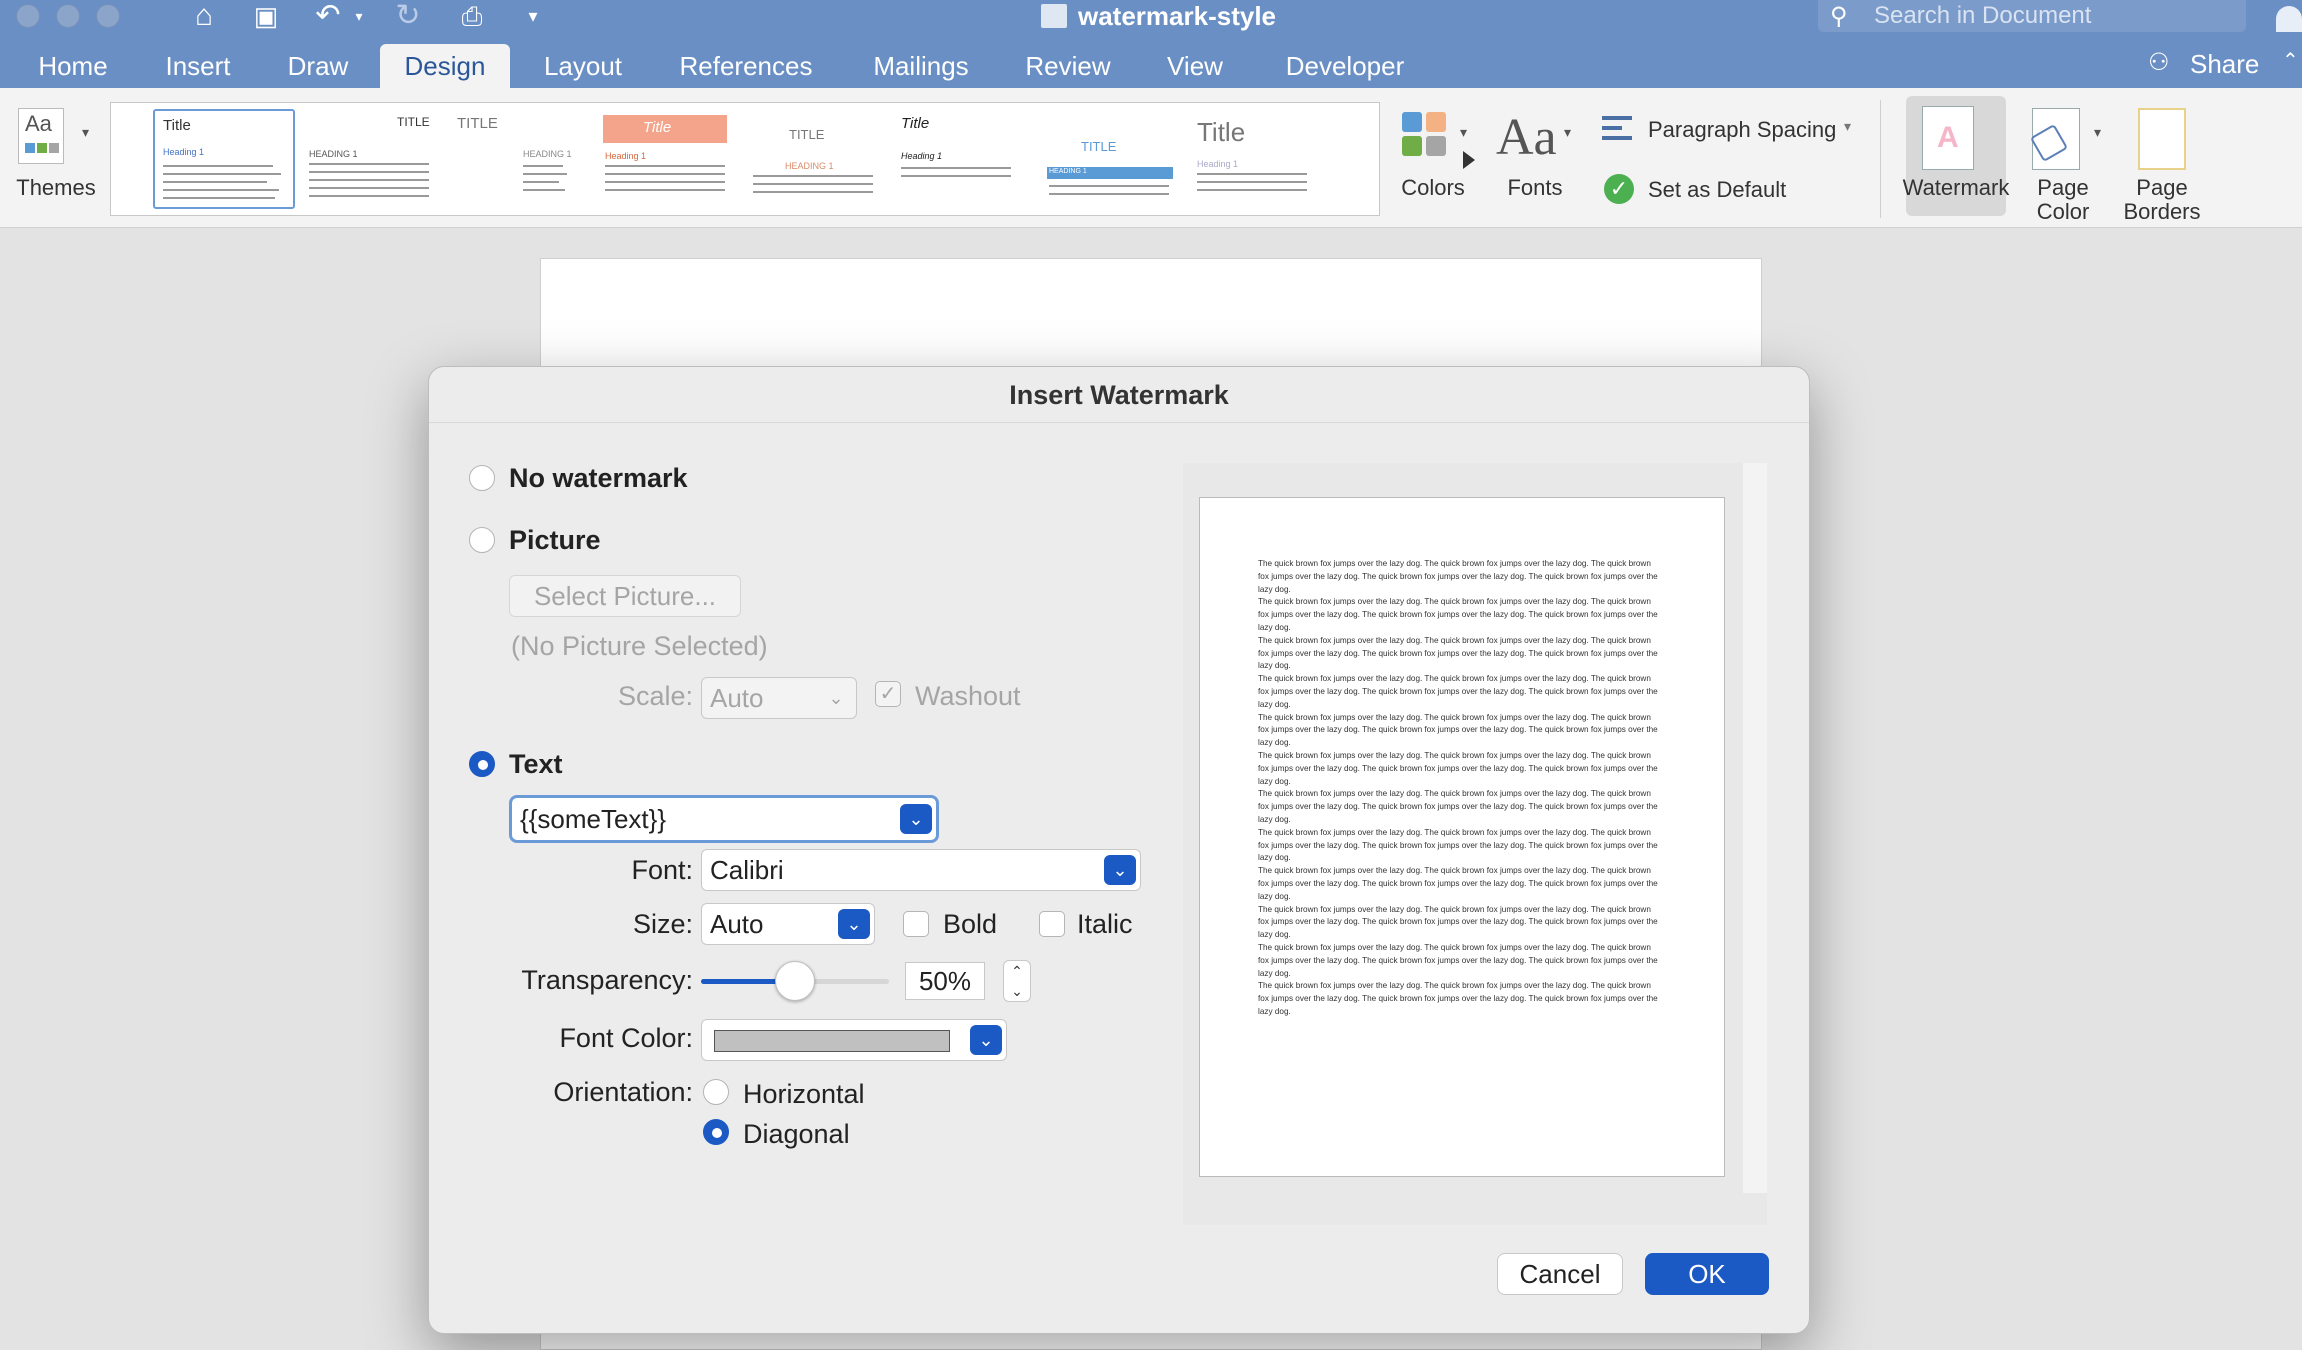 This screenshot has height=1350, width=2302. What do you see at coordinates (1195, 66) in the screenshot?
I see `tab-view: View` at bounding box center [1195, 66].